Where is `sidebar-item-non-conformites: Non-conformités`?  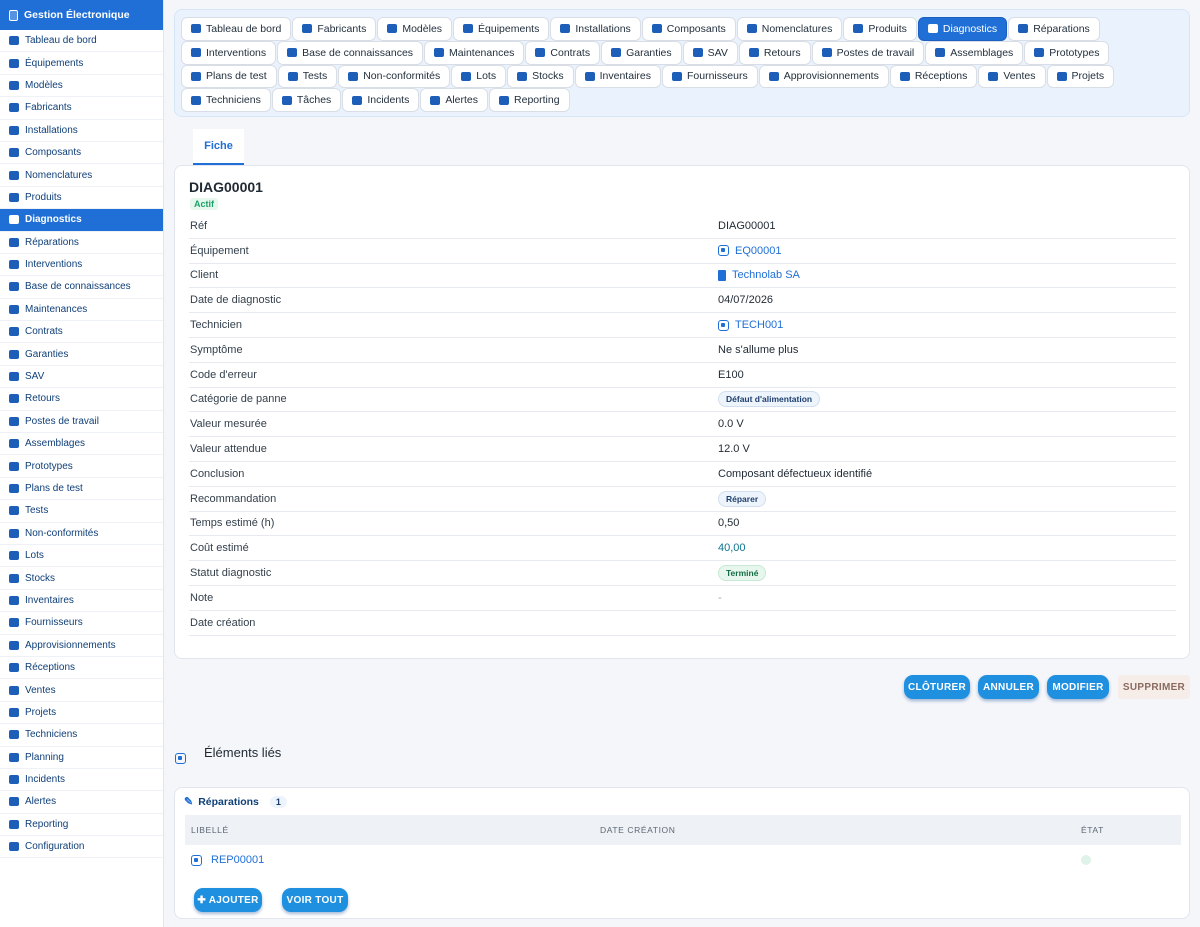
sidebar-item-non-conformites: Non-conformités is located at coordinates (81, 534).